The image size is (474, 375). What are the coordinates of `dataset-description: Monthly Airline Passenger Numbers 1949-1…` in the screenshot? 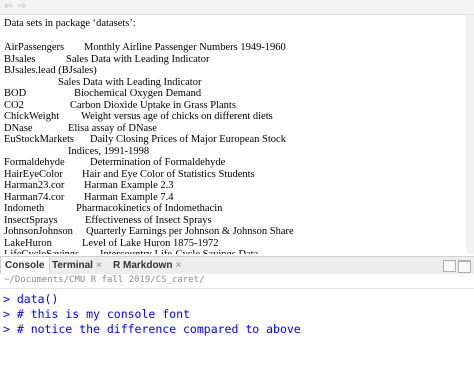 It's located at (185, 47).